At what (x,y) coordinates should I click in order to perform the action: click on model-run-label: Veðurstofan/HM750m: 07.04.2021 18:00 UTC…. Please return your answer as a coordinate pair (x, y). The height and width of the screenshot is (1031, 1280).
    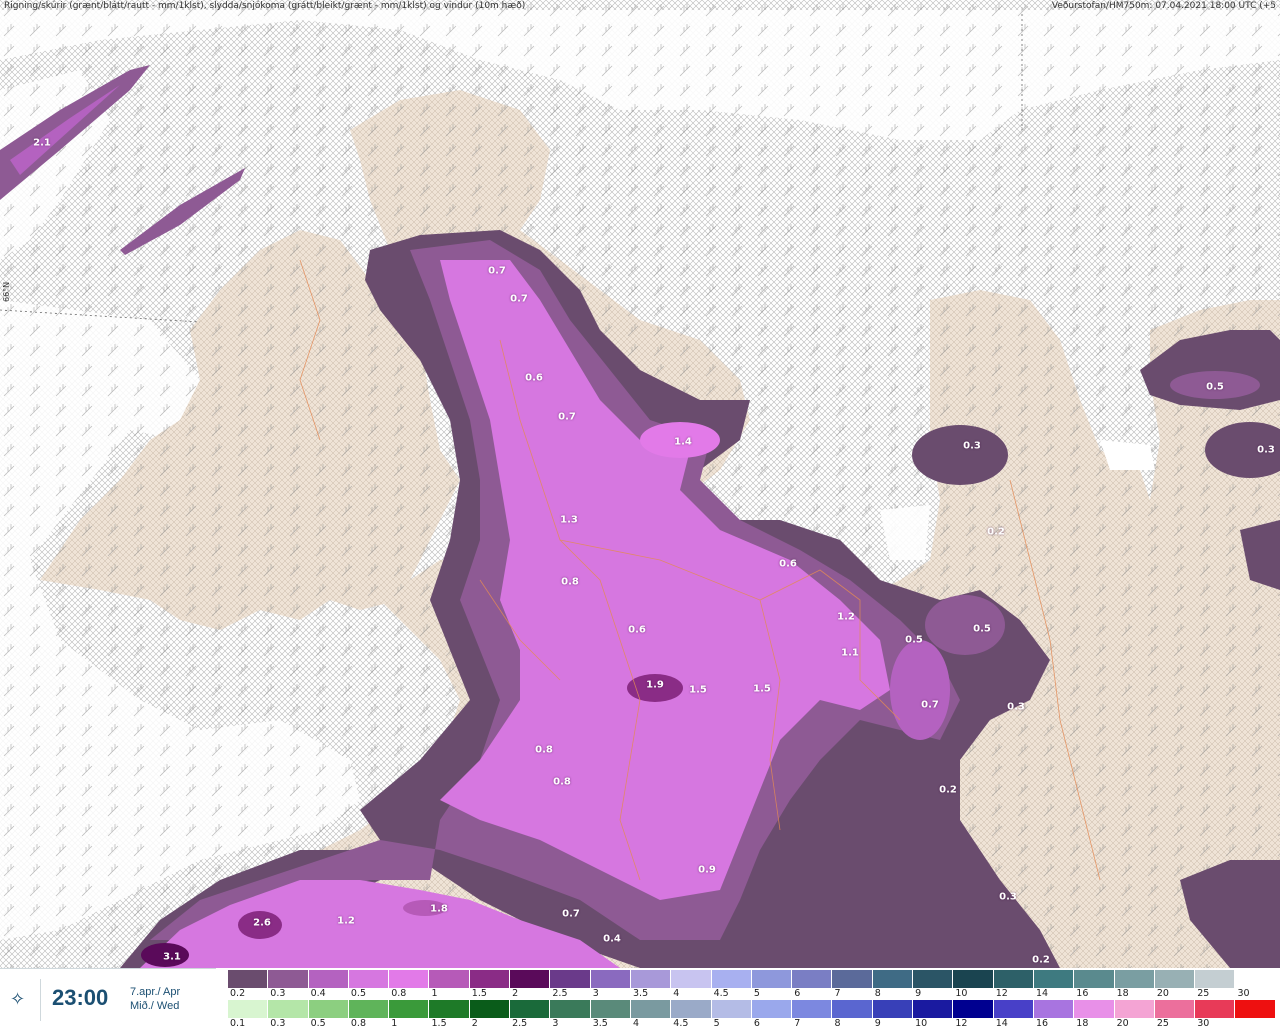
    Looking at the image, I should click on (1163, 6).